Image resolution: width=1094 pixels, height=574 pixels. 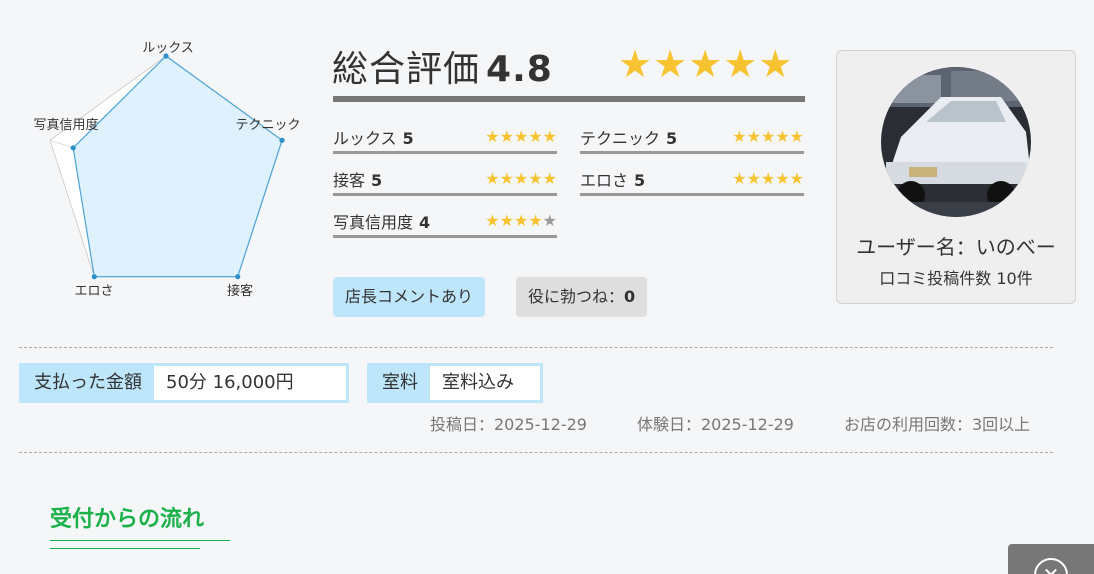 What do you see at coordinates (445, 223) in the screenshot?
I see `rating-photo-reliability: 写真信用度 4 ★★★★★` at bounding box center [445, 223].